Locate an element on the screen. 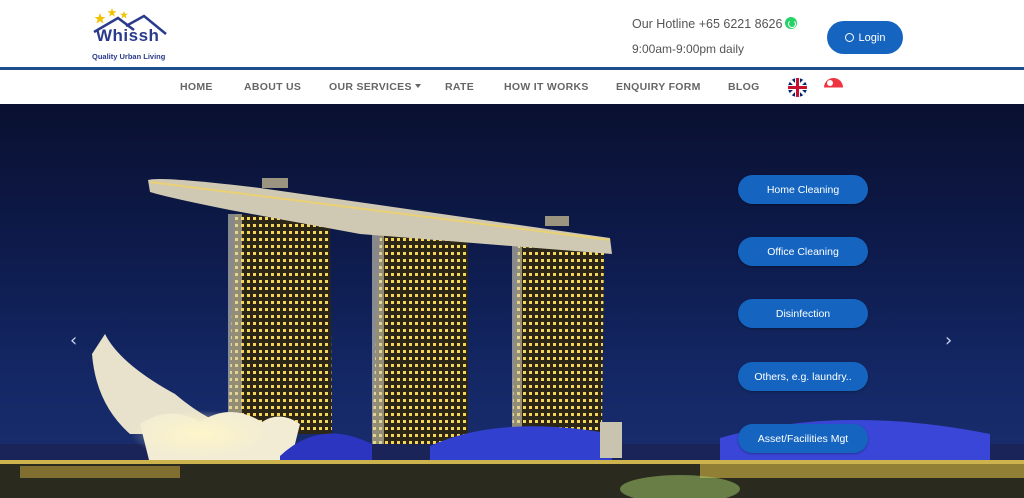 The image size is (1024, 498). nav-our-services: OUR SERVICES is located at coordinates (375, 87).